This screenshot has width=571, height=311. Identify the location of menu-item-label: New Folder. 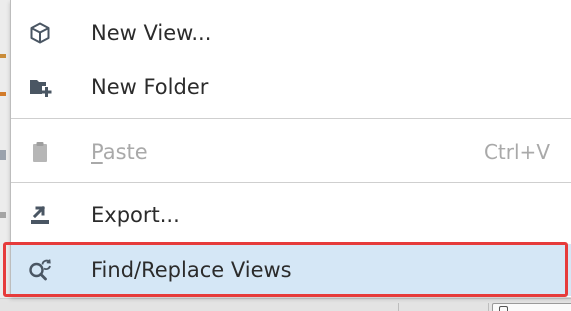
(150, 87).